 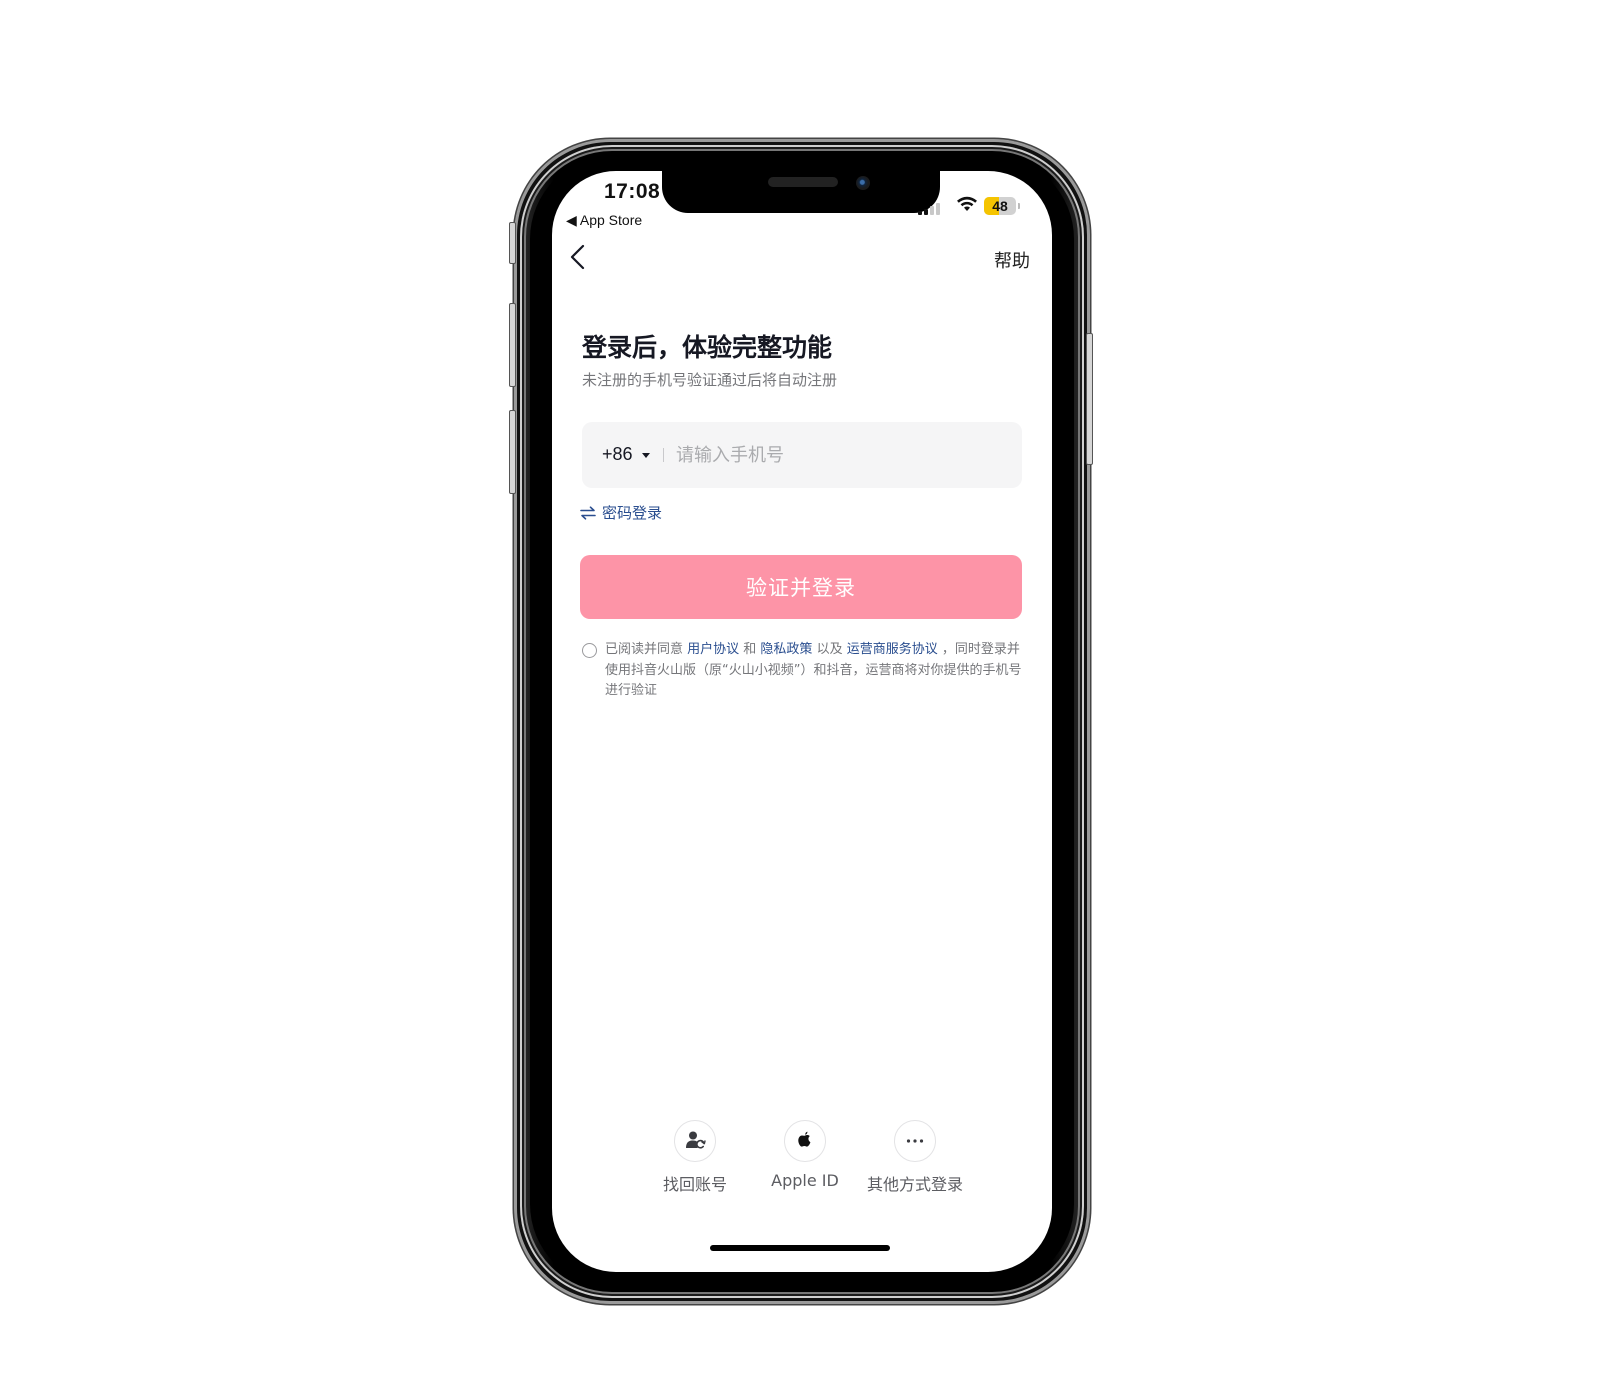 What do you see at coordinates (713, 649) in the screenshot?
I see `user-agreement-link: 用户协议` at bounding box center [713, 649].